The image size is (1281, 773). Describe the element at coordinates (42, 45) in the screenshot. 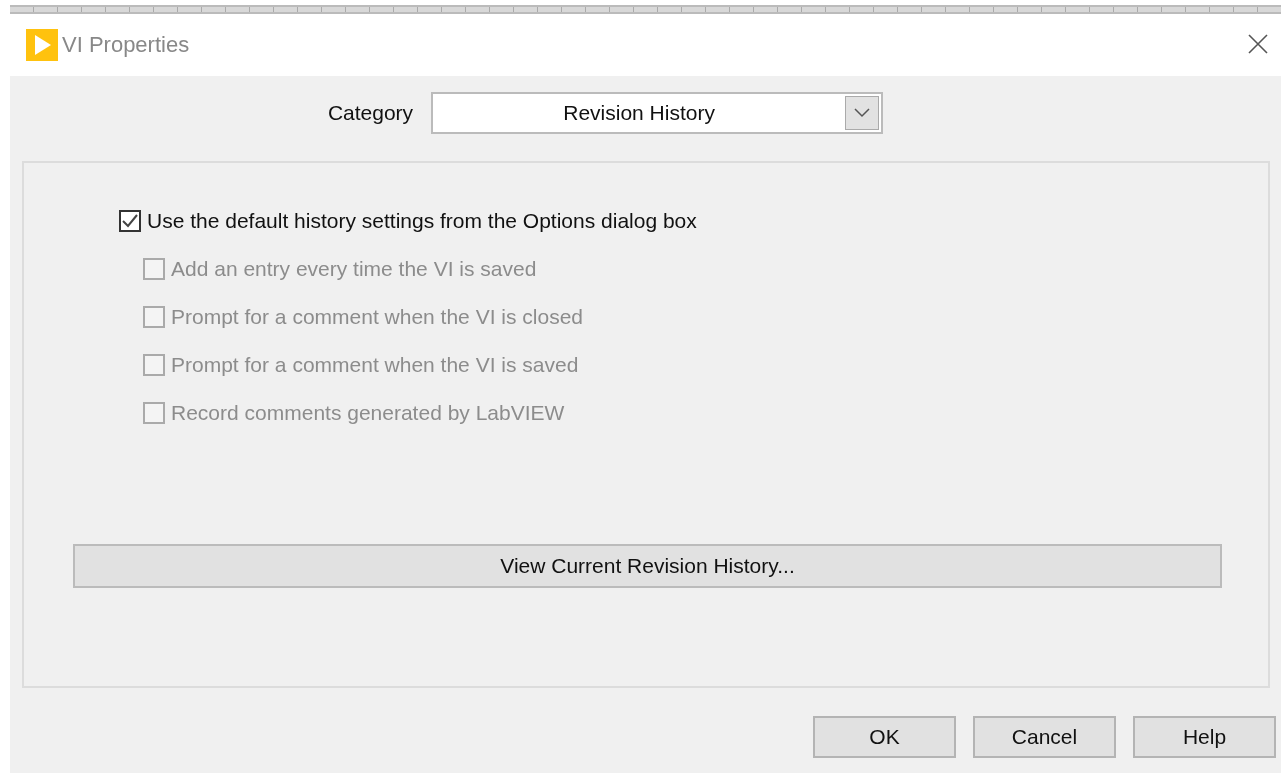

I see `play-logo-icon` at that location.